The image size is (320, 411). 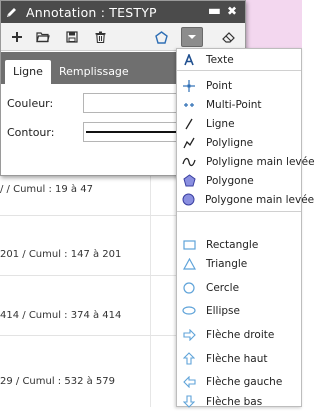 I want to click on row-cumul-text: 201 / Cumul : 147 à 201, so click(x=61, y=254).